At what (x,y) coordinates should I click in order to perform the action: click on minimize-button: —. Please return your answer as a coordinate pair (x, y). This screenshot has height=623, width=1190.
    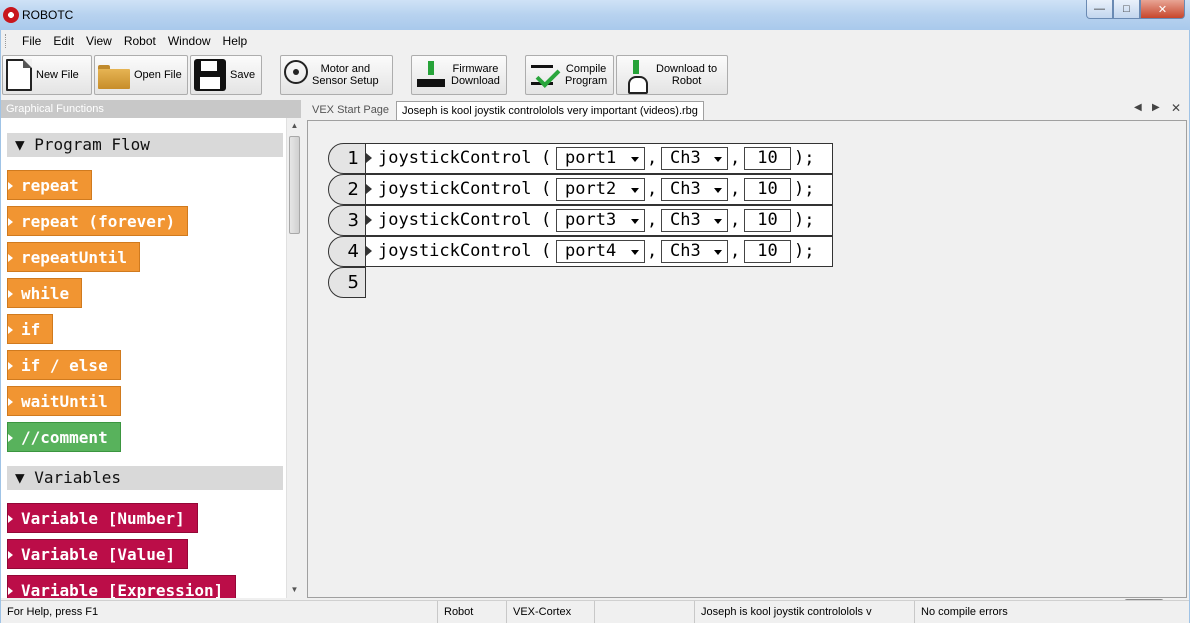
    Looking at the image, I should click on (1099, 9).